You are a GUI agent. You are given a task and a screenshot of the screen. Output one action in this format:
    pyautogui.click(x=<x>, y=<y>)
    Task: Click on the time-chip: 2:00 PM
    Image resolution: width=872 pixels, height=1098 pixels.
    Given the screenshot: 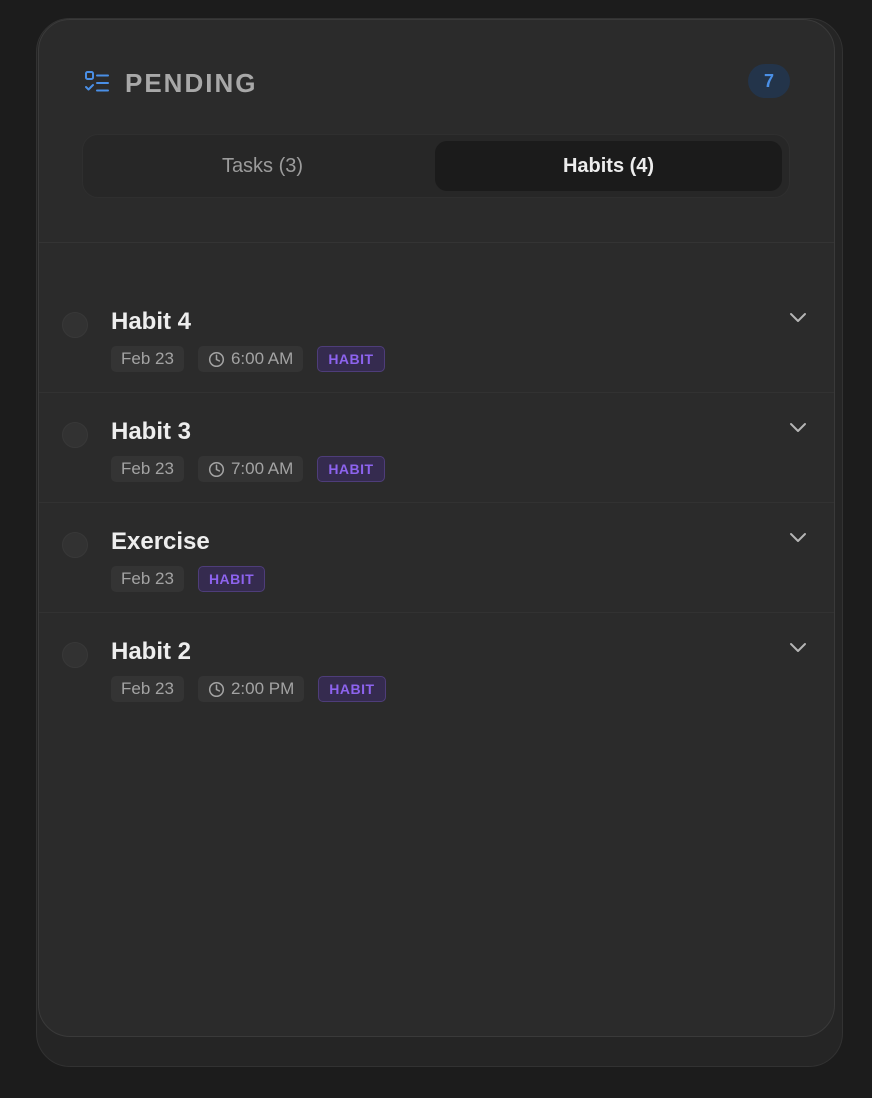 What is the action you would take?
    pyautogui.click(x=251, y=689)
    